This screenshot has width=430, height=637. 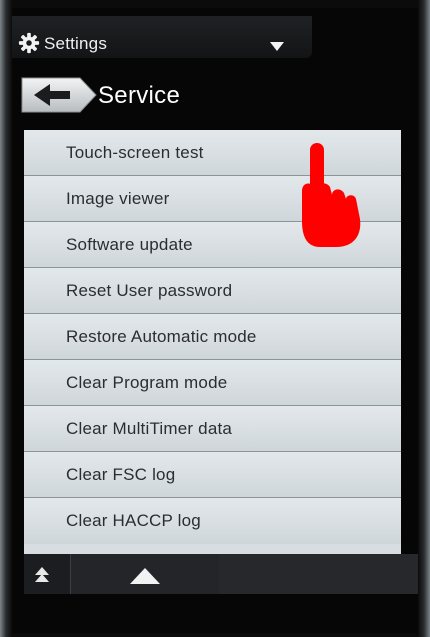 I want to click on page-title: Service, so click(x=139, y=95).